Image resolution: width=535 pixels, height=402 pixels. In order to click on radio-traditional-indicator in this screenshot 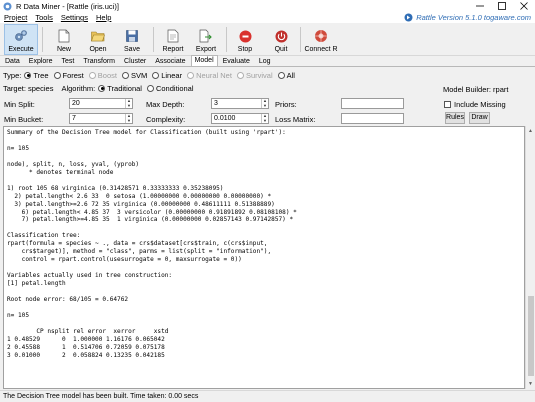, I will do `click(102, 88)`.